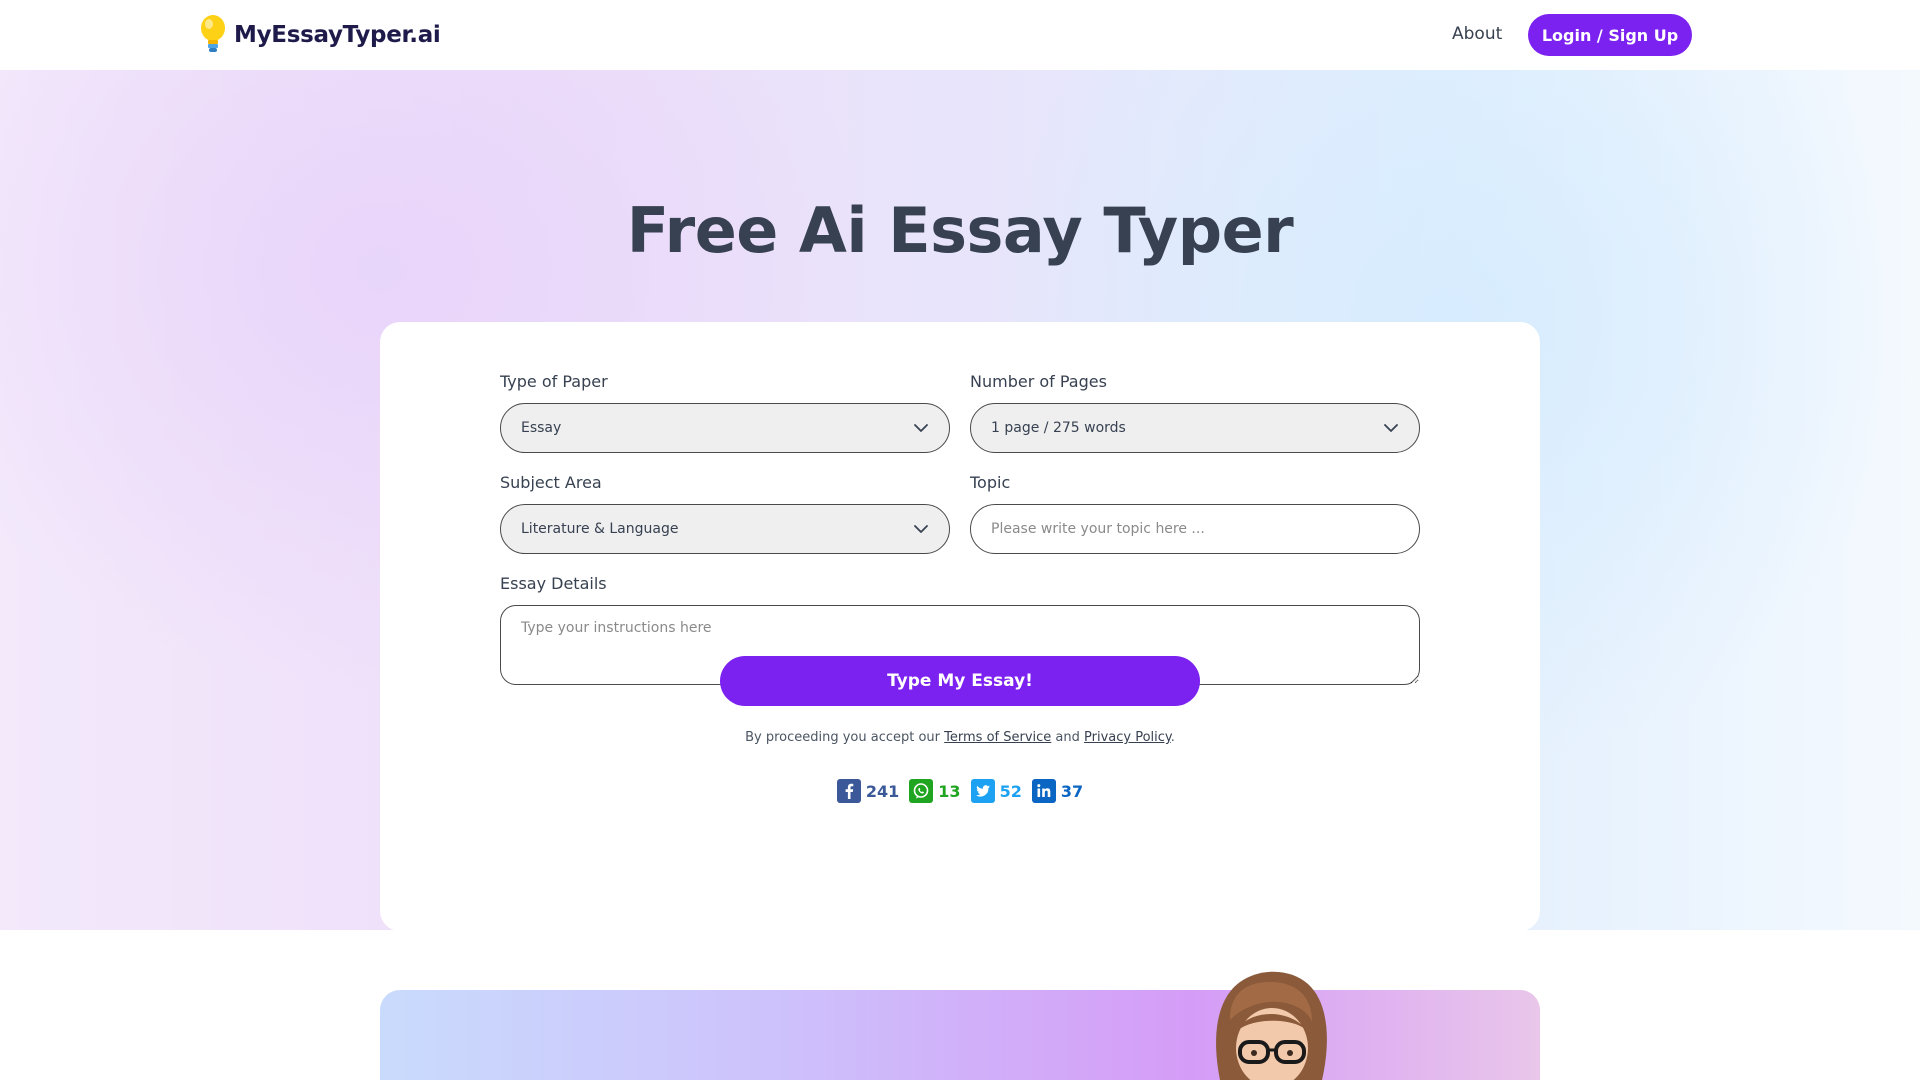  What do you see at coordinates (553, 583) in the screenshot?
I see `essay-details-label: Essay Details` at bounding box center [553, 583].